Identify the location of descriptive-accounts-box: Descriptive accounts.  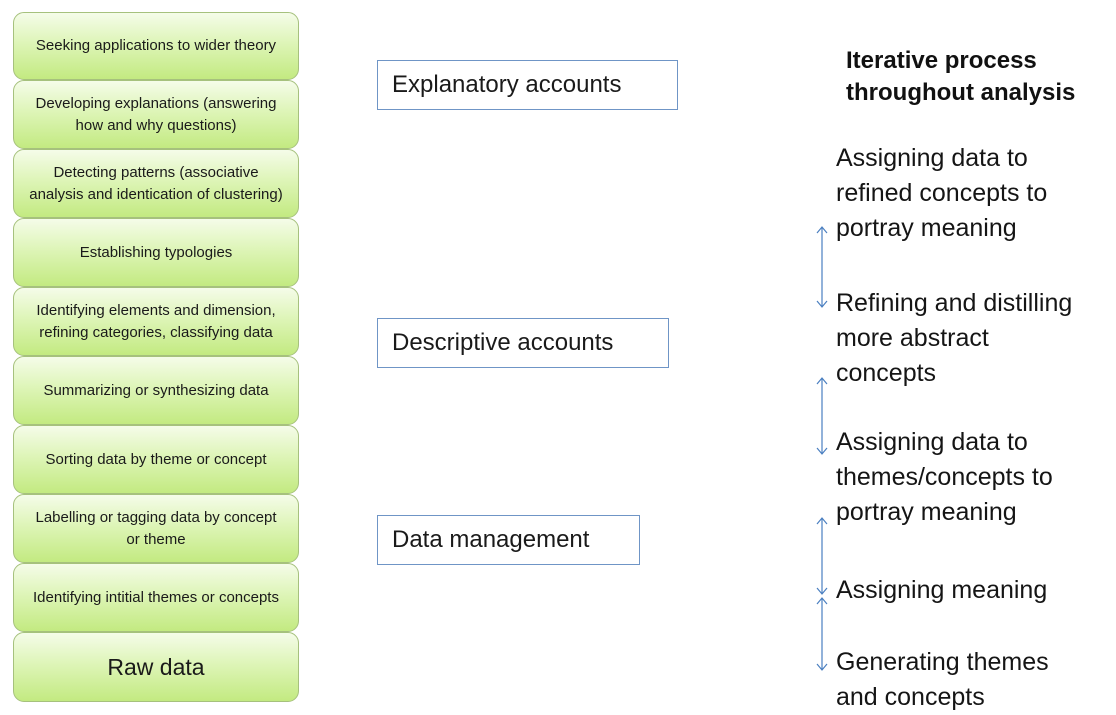
(523, 343).